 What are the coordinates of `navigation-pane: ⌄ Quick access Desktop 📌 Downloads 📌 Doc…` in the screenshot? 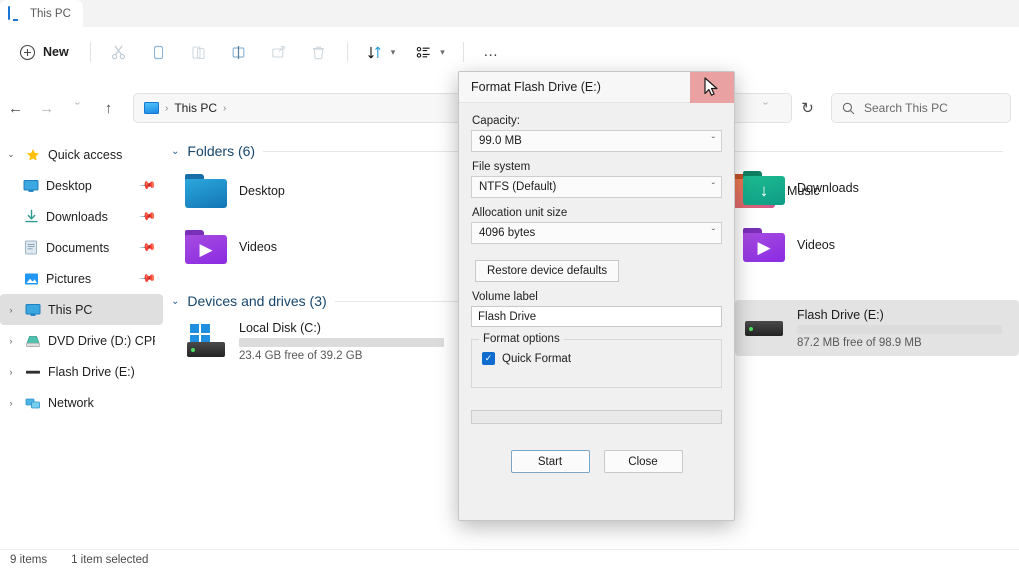 It's located at (81, 341).